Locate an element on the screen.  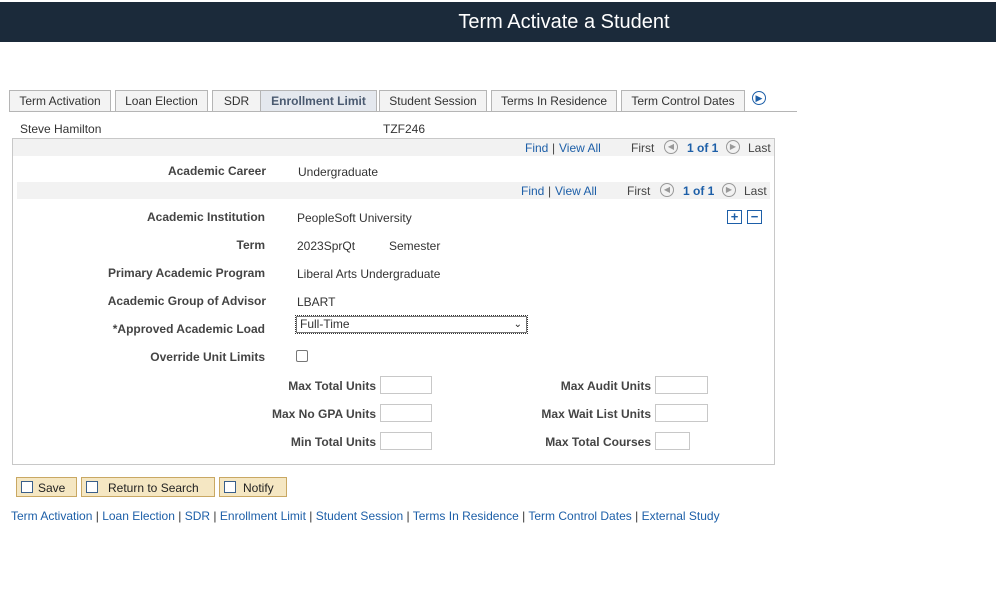
term-find-link: Find is located at coordinates (532, 191).